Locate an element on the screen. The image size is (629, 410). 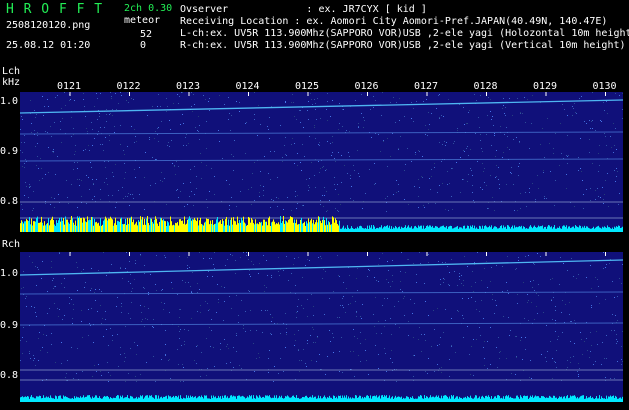
minute-label-0129: 0129 is located at coordinates (545, 86).